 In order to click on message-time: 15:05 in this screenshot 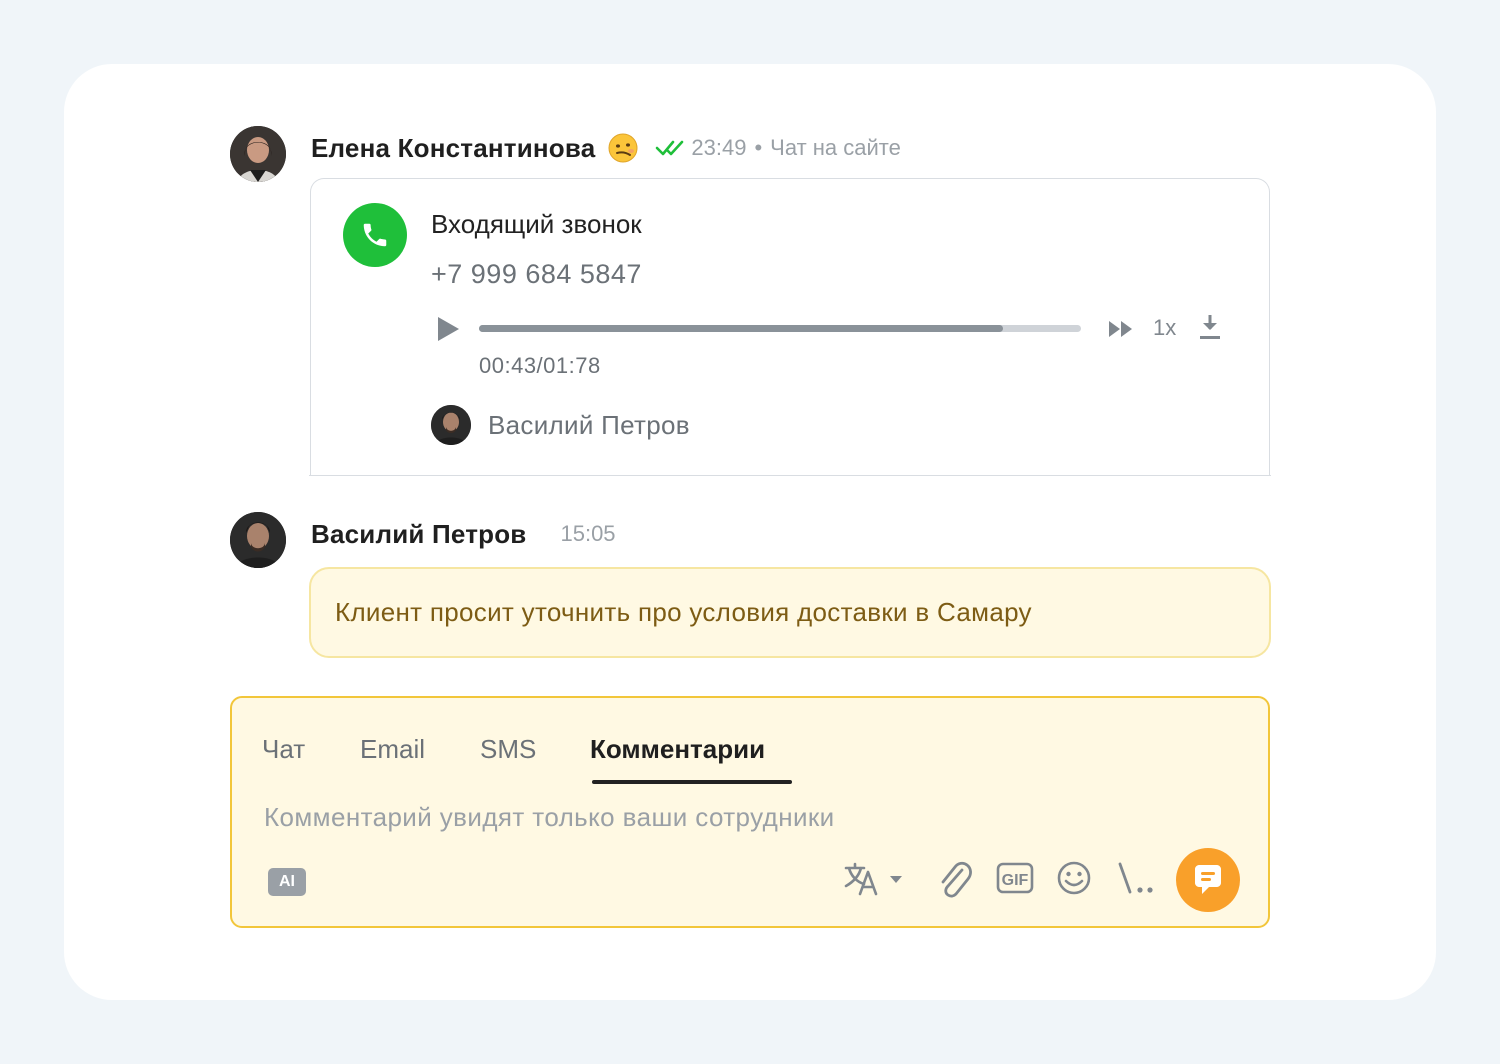, I will do `click(588, 533)`.